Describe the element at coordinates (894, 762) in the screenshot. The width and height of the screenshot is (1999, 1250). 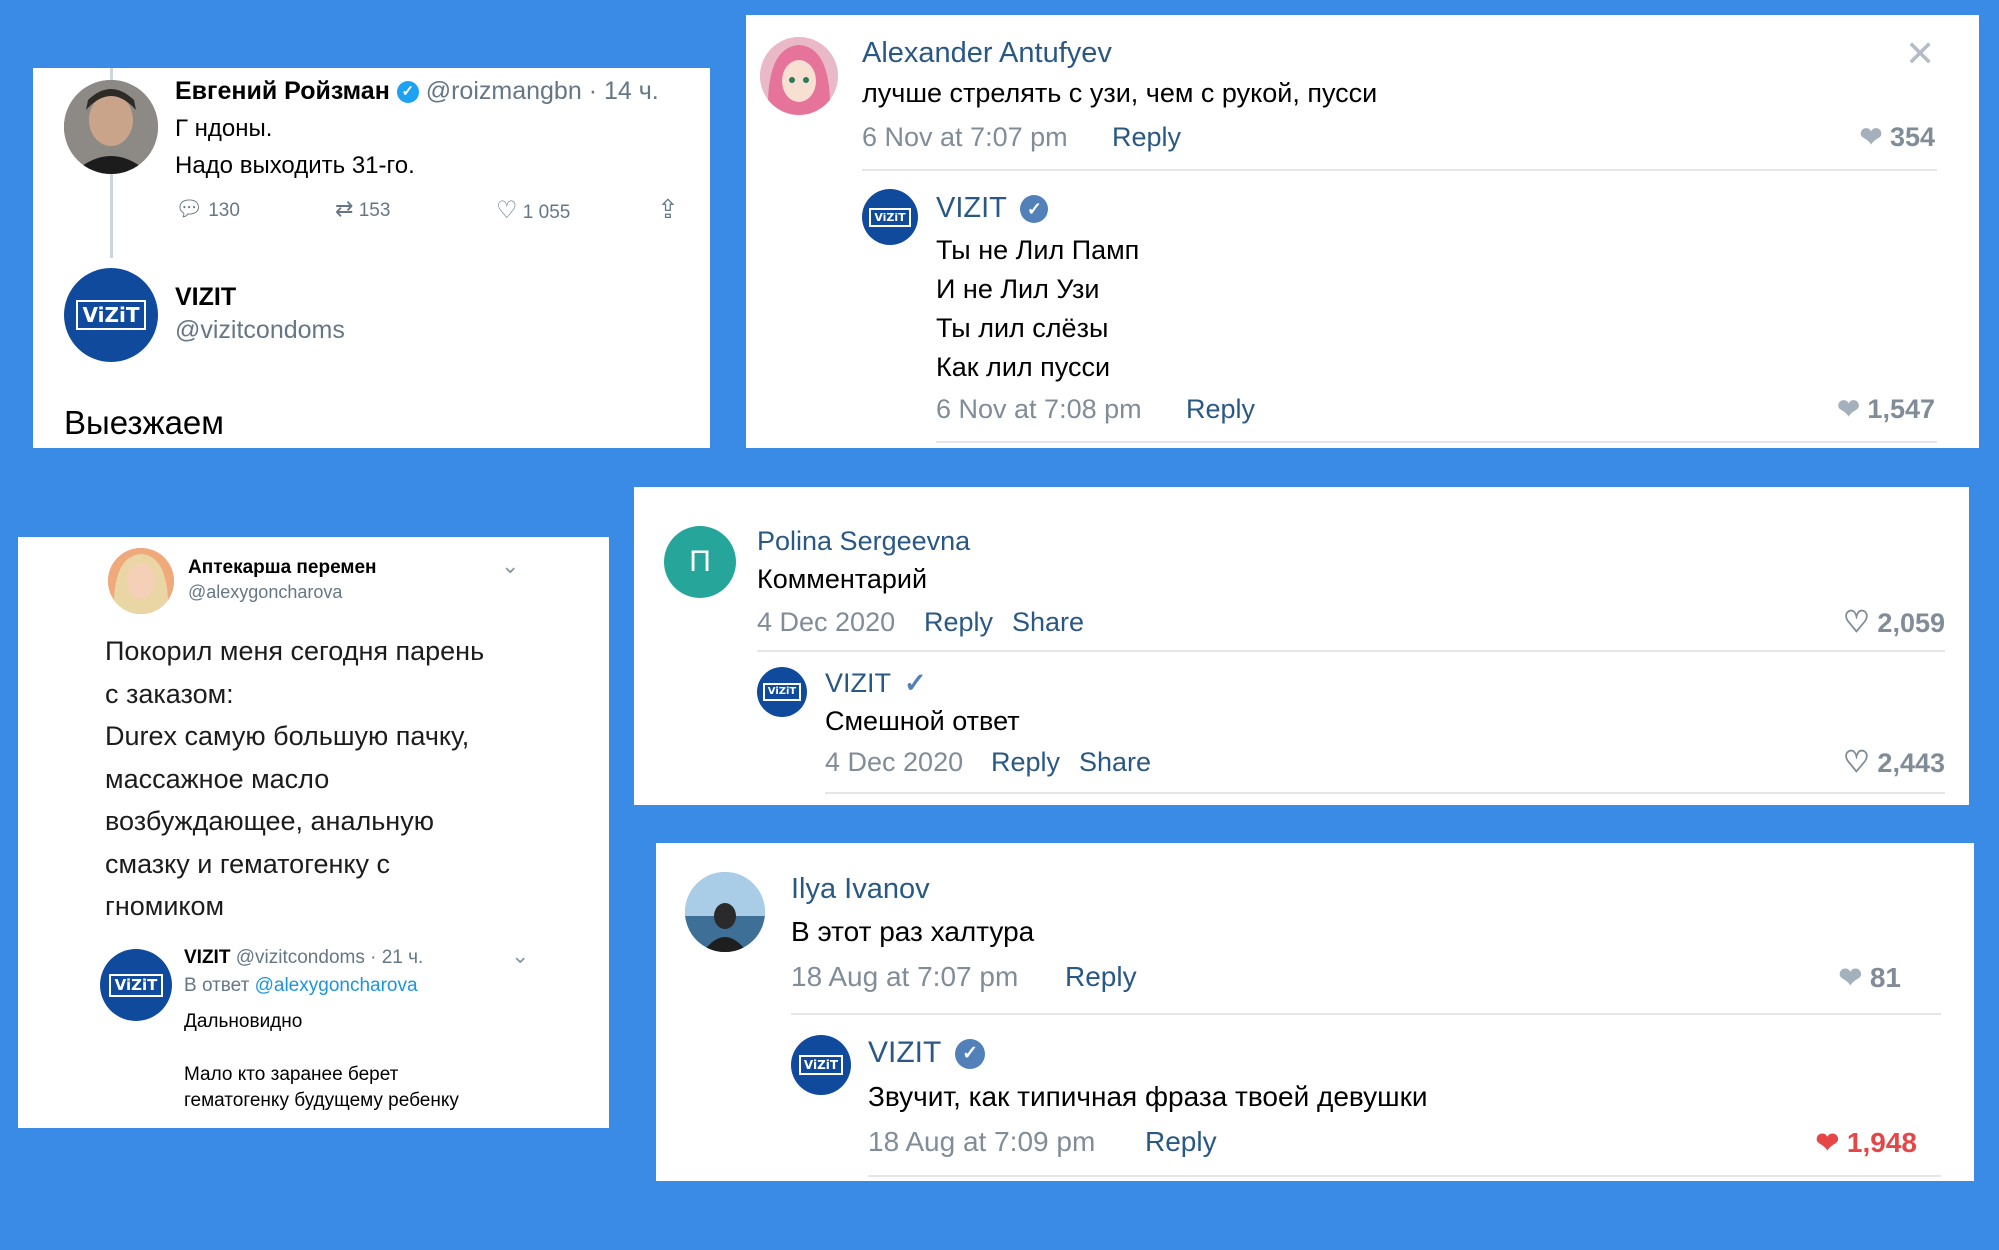
I see `reply-date: 4 Dec 2020` at that location.